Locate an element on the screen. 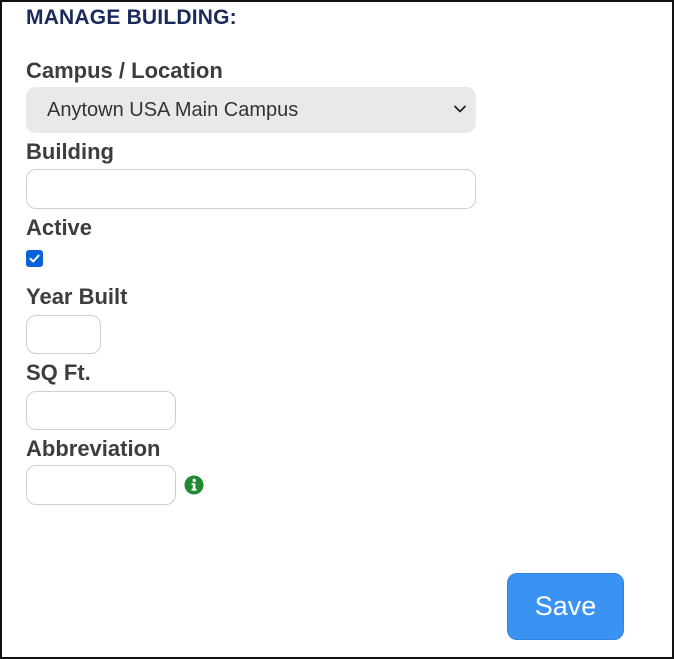  save-button: Save is located at coordinates (565, 606).